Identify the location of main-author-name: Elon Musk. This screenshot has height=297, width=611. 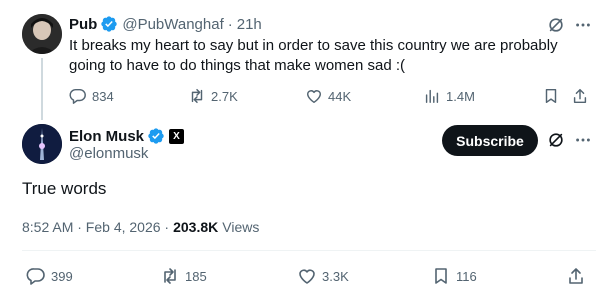
(106, 136).